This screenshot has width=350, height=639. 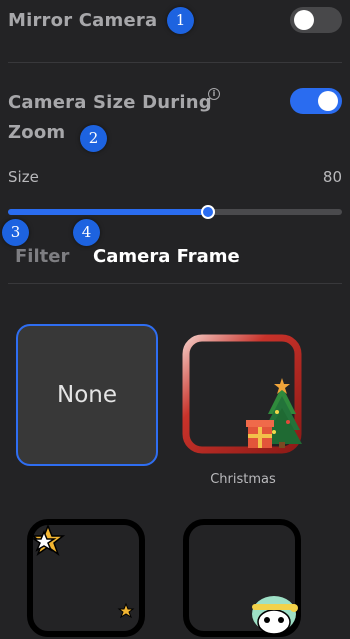 What do you see at coordinates (86, 232) in the screenshot?
I see `annotation-badge-4: 4` at bounding box center [86, 232].